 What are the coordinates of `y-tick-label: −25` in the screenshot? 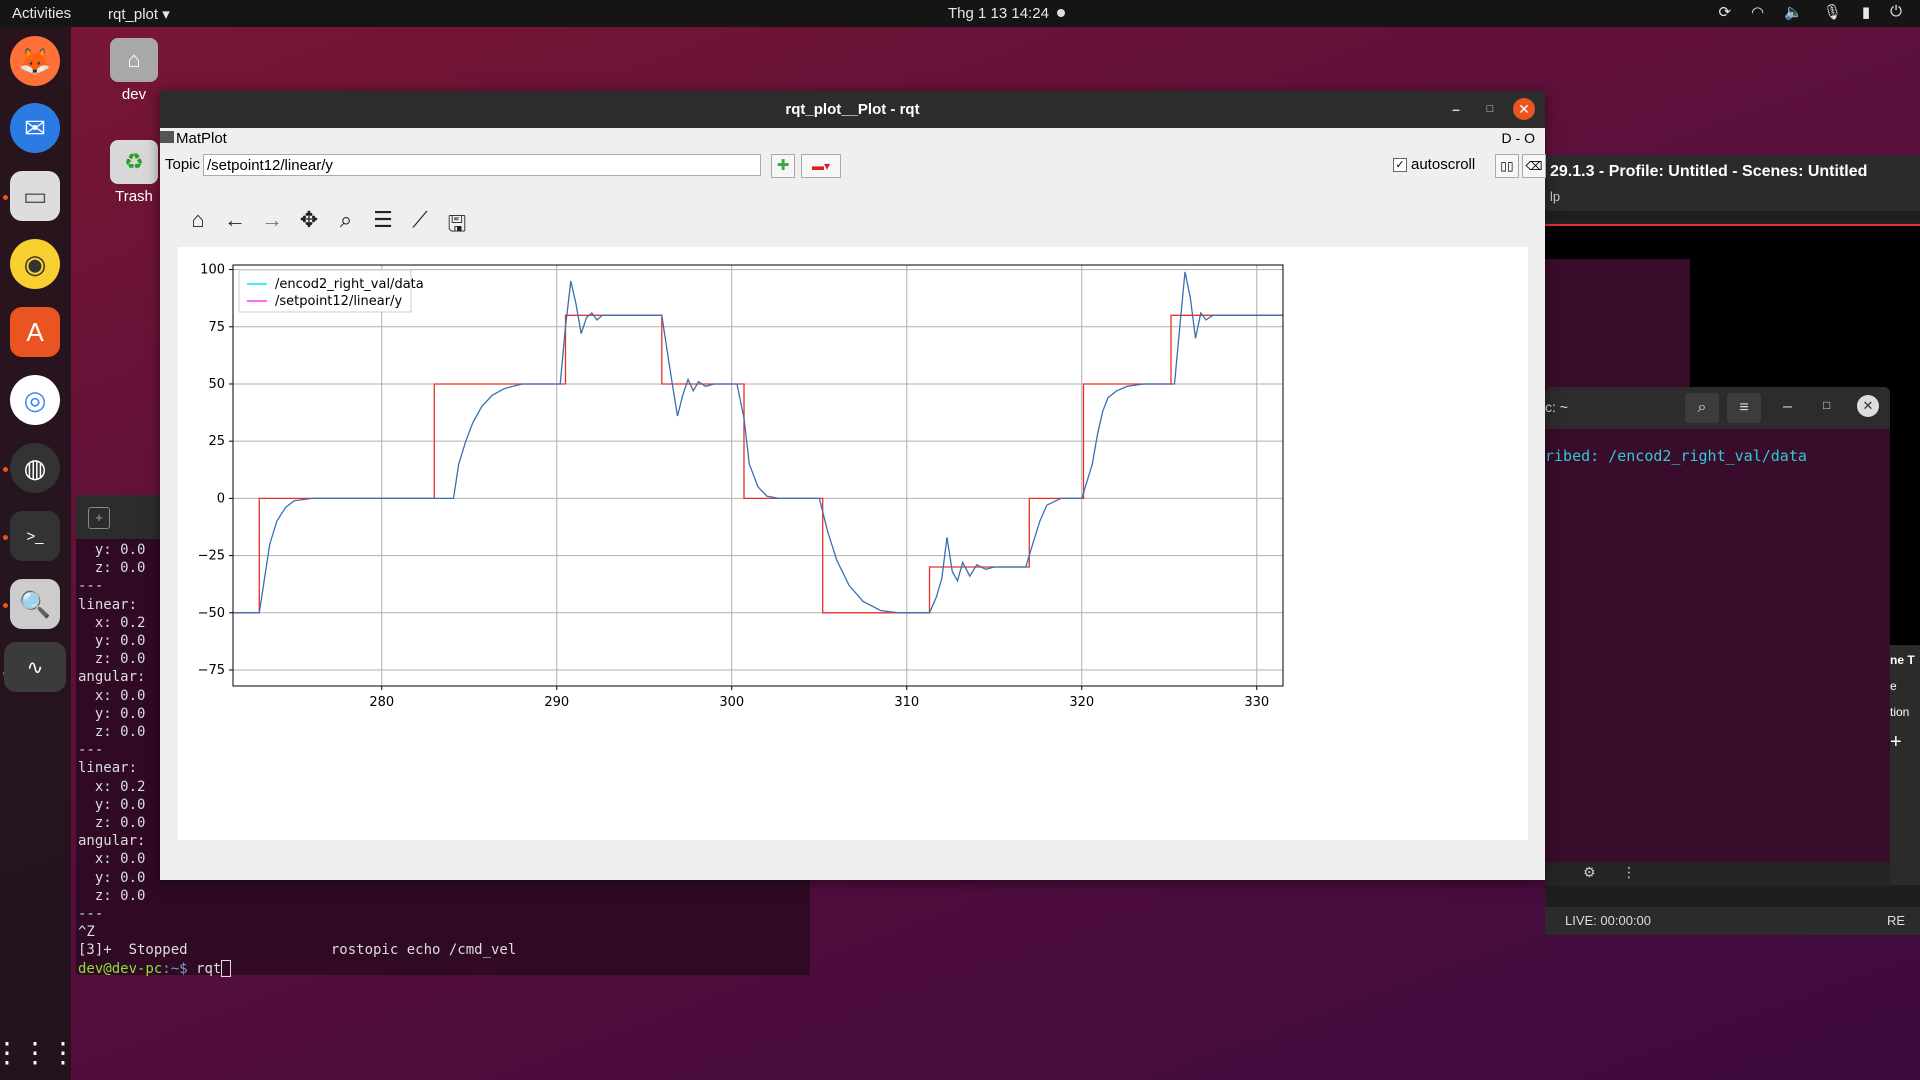 It's located at (211, 556).